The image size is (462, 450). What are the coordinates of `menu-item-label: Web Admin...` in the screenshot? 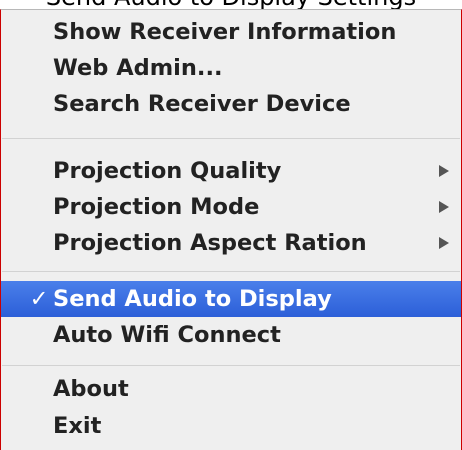 It's located at (138, 68).